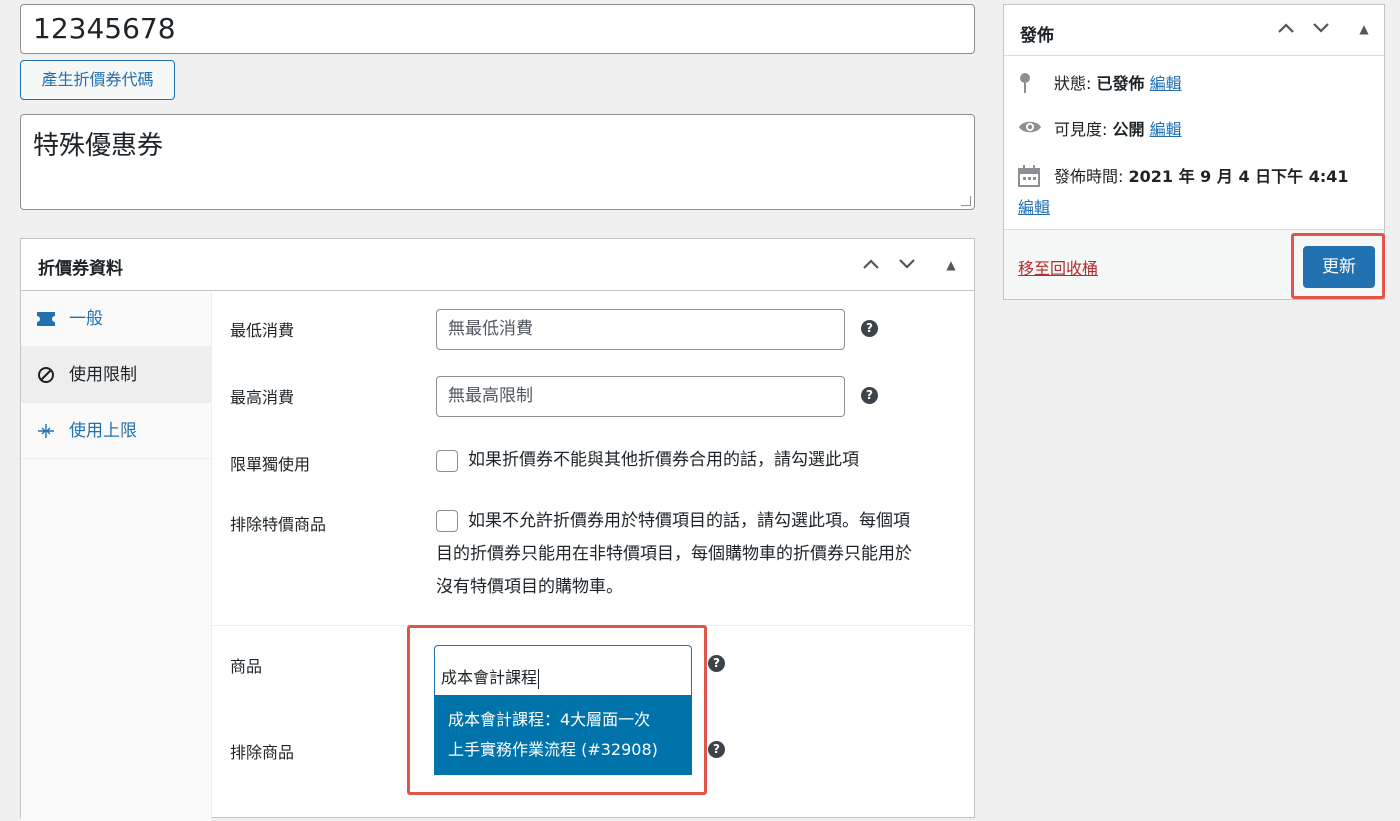 The image size is (1400, 821). Describe the element at coordinates (262, 330) in the screenshot. I see `min-spend-label: 最低消費` at that location.